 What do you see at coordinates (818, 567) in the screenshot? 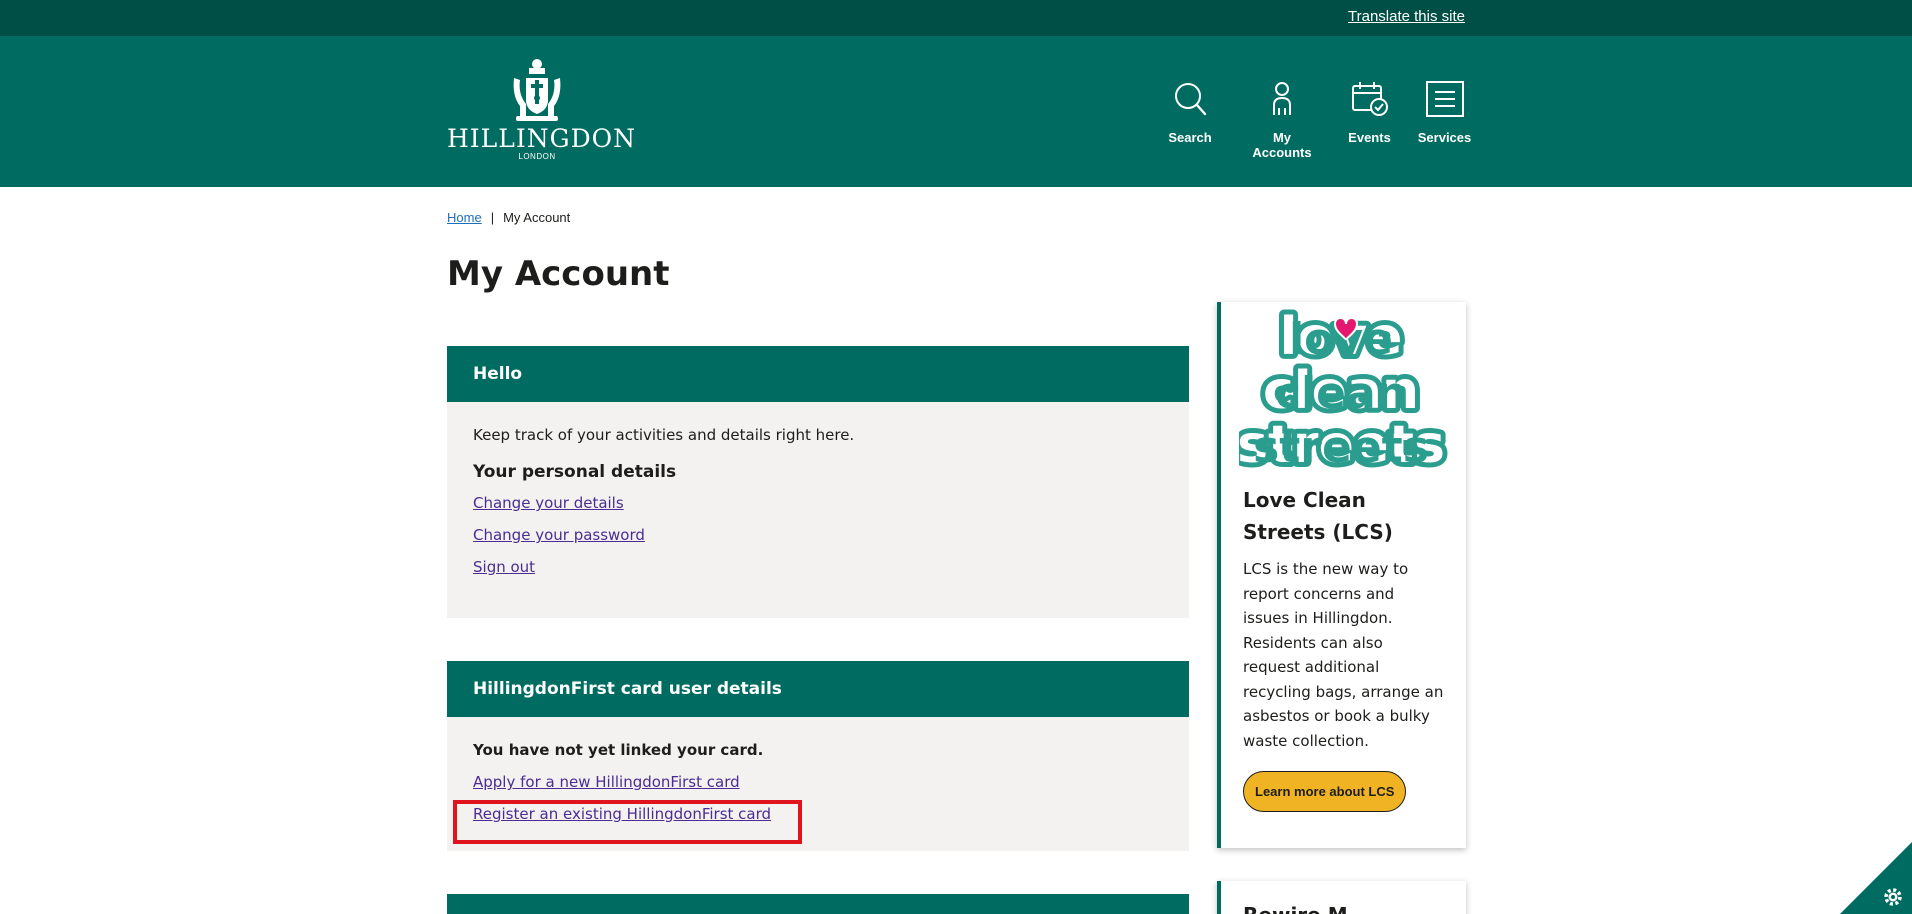
I see `sign-out-link: Sign out` at bounding box center [818, 567].